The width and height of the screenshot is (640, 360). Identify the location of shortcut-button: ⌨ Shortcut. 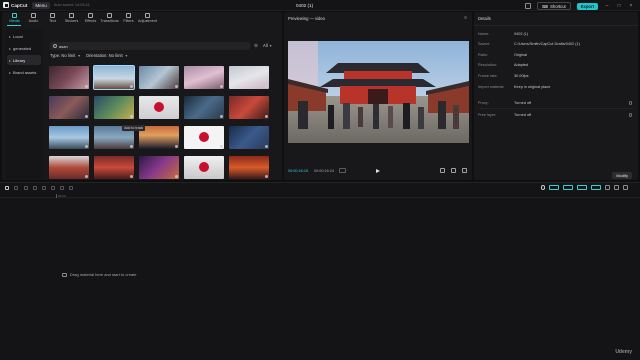
(554, 6).